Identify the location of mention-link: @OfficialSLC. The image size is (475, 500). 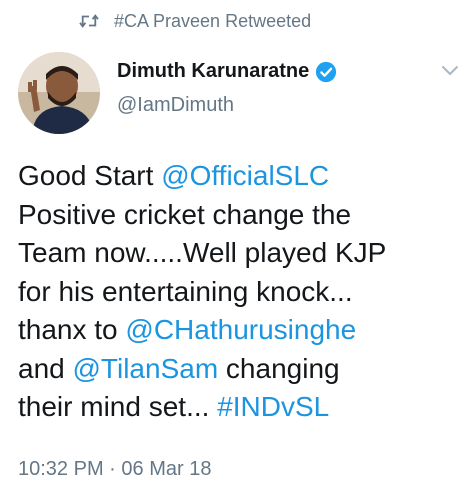
(245, 175).